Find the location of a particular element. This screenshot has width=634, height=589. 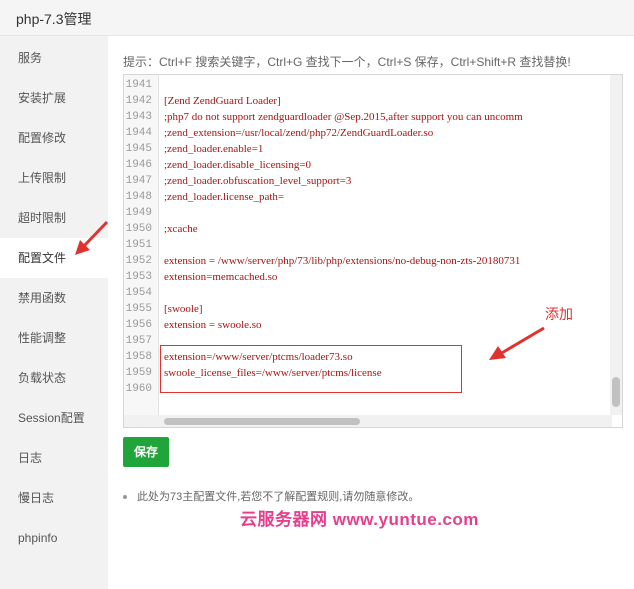

code-line: extension = swoole.so is located at coordinates (213, 325).